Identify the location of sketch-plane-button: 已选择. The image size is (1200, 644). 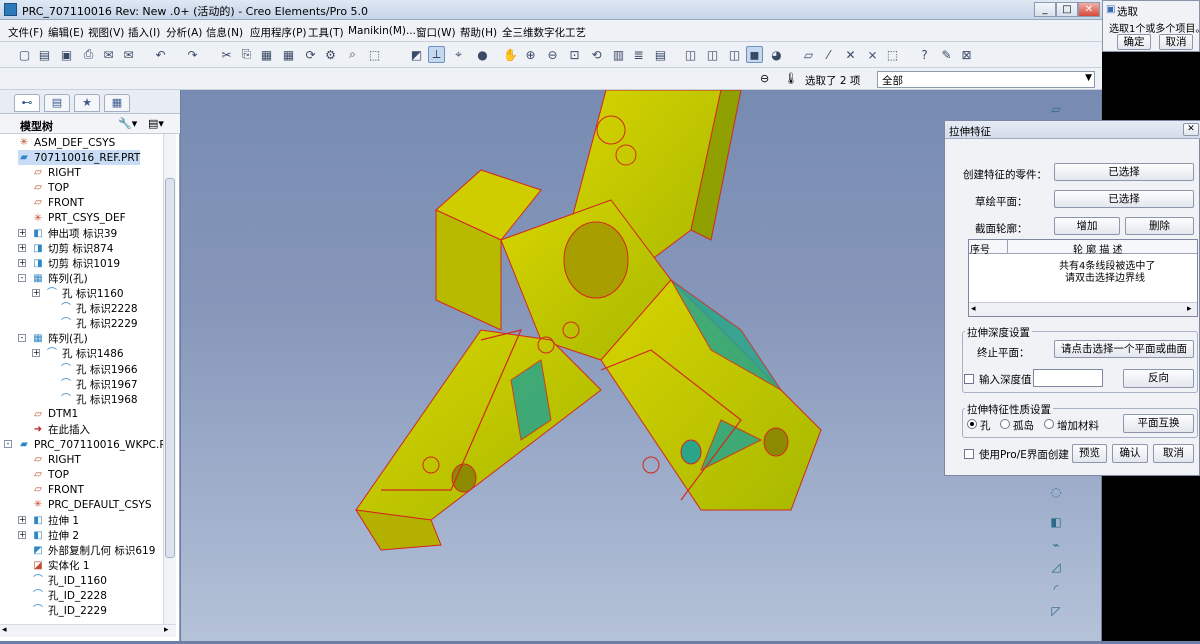
(1124, 199).